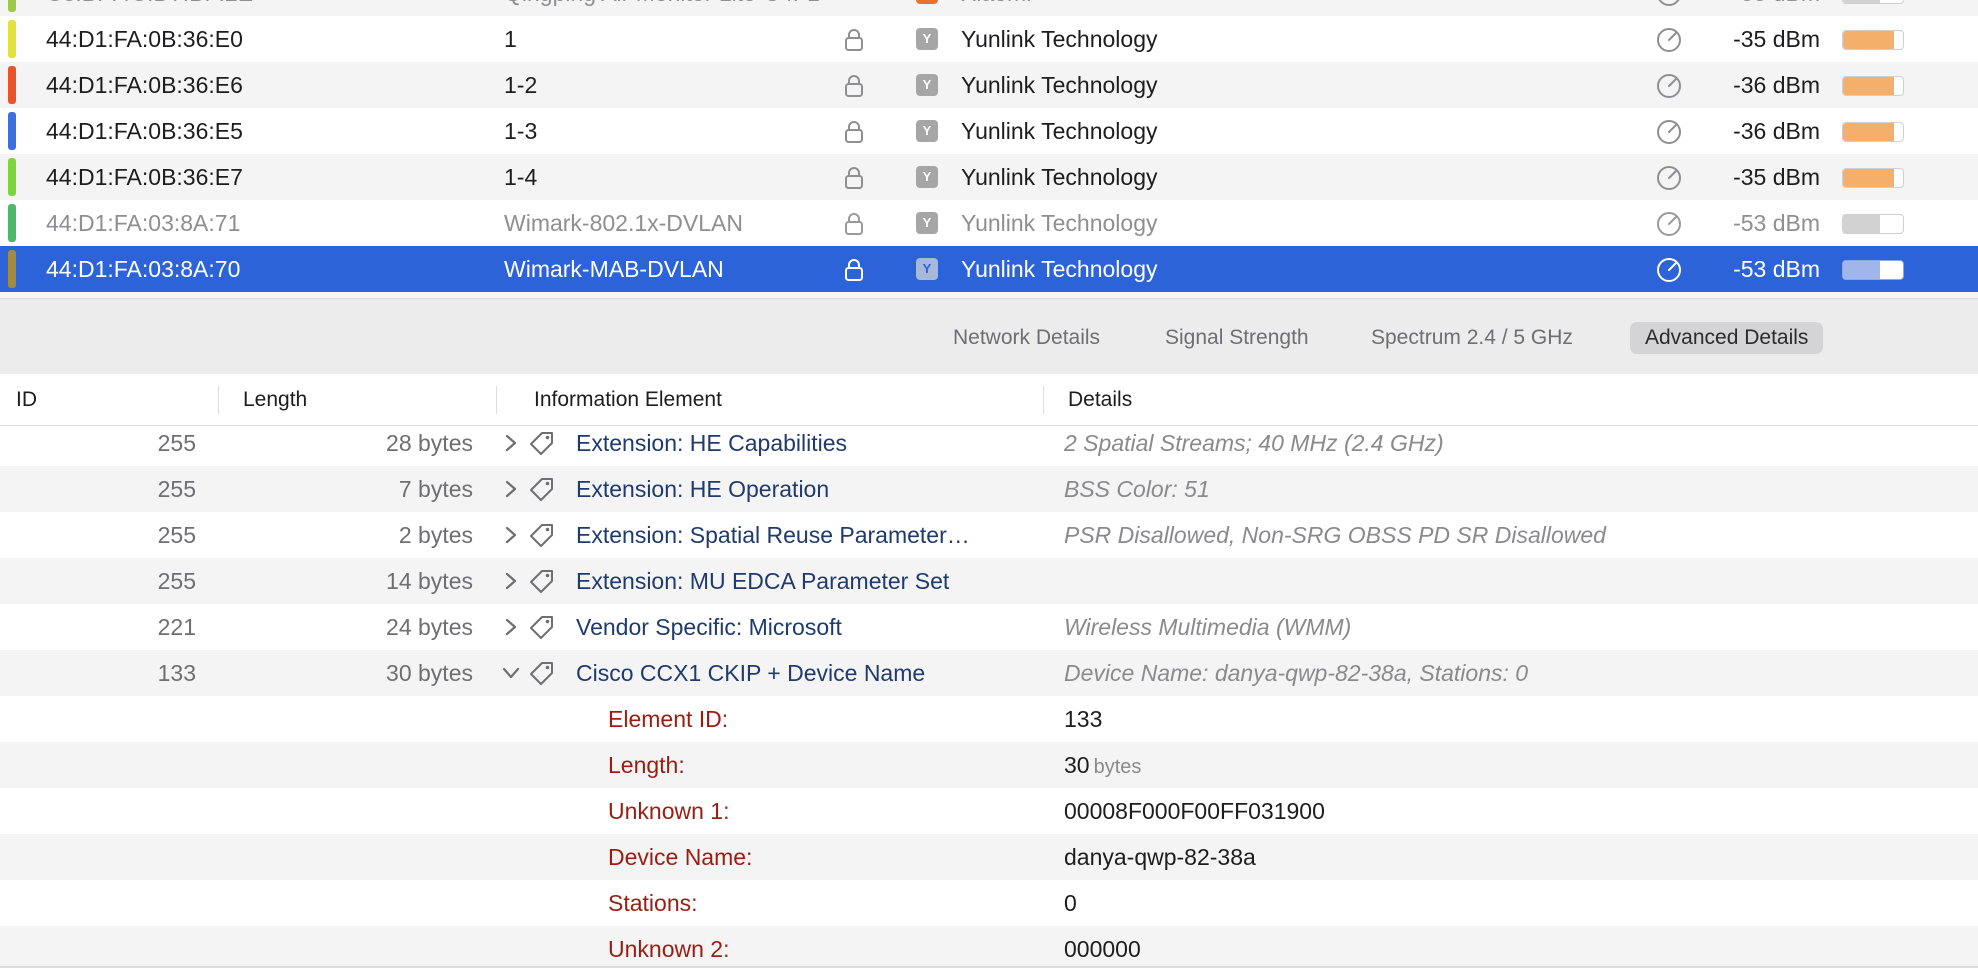  I want to click on column-header-length: Length, so click(275, 400).